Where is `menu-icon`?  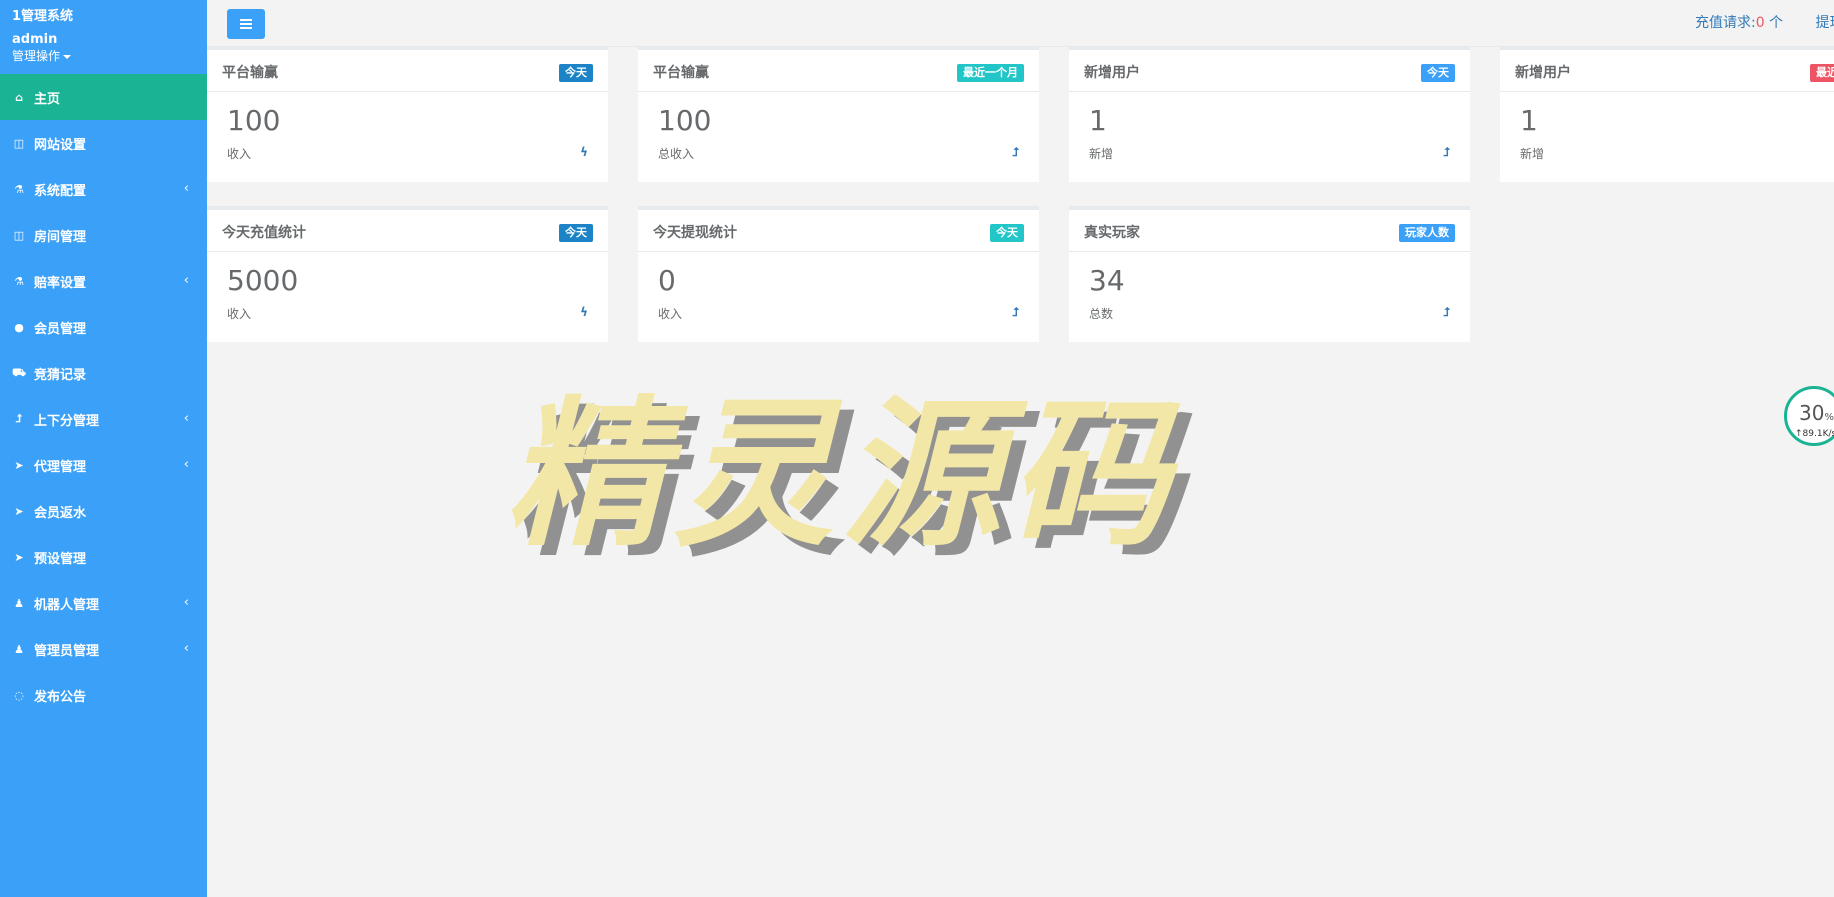 menu-icon is located at coordinates (246, 24).